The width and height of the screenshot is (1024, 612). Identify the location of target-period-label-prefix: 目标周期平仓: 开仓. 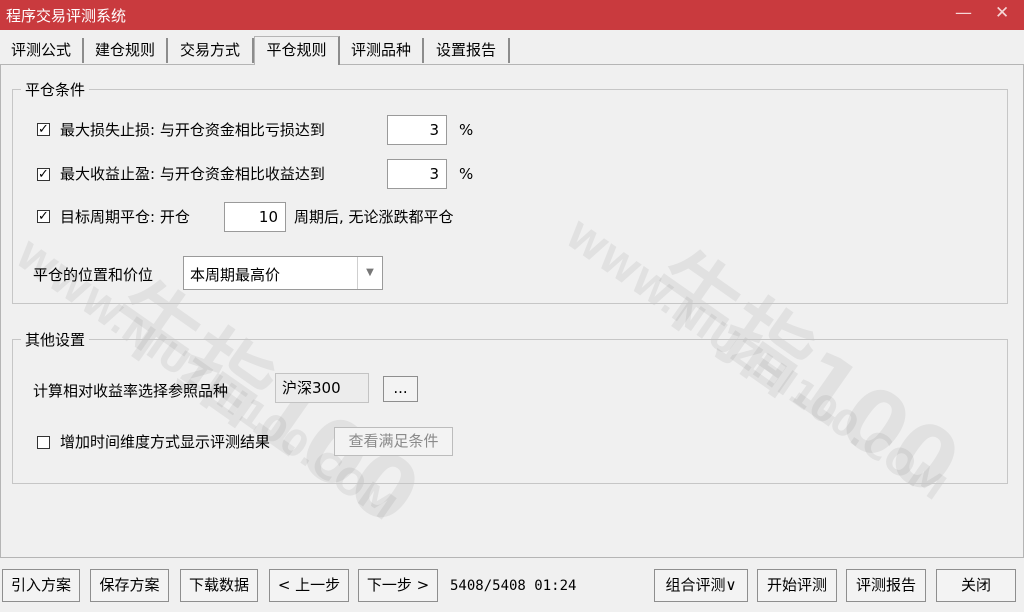
(125, 217).